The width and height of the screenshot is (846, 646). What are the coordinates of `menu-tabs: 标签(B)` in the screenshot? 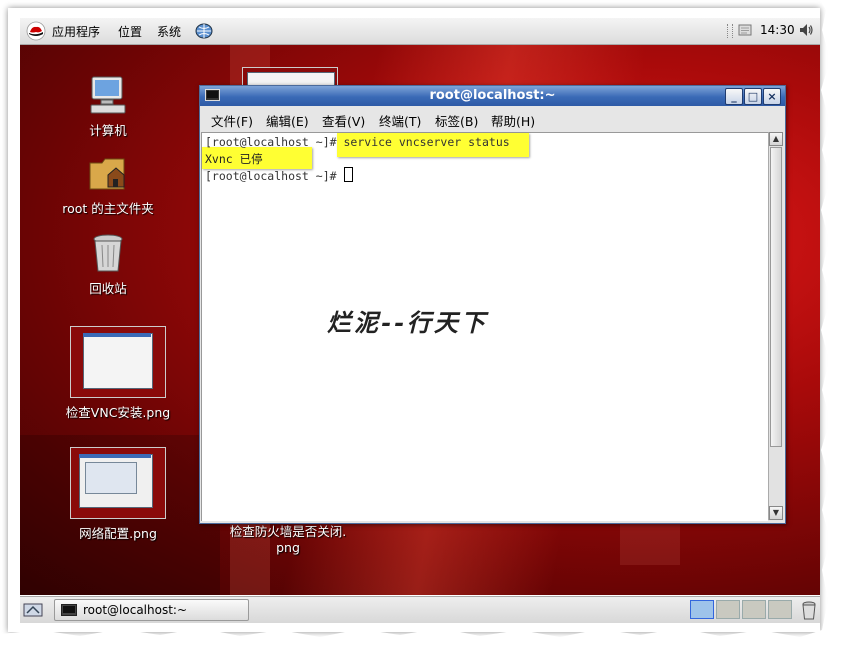 It's located at (456, 120).